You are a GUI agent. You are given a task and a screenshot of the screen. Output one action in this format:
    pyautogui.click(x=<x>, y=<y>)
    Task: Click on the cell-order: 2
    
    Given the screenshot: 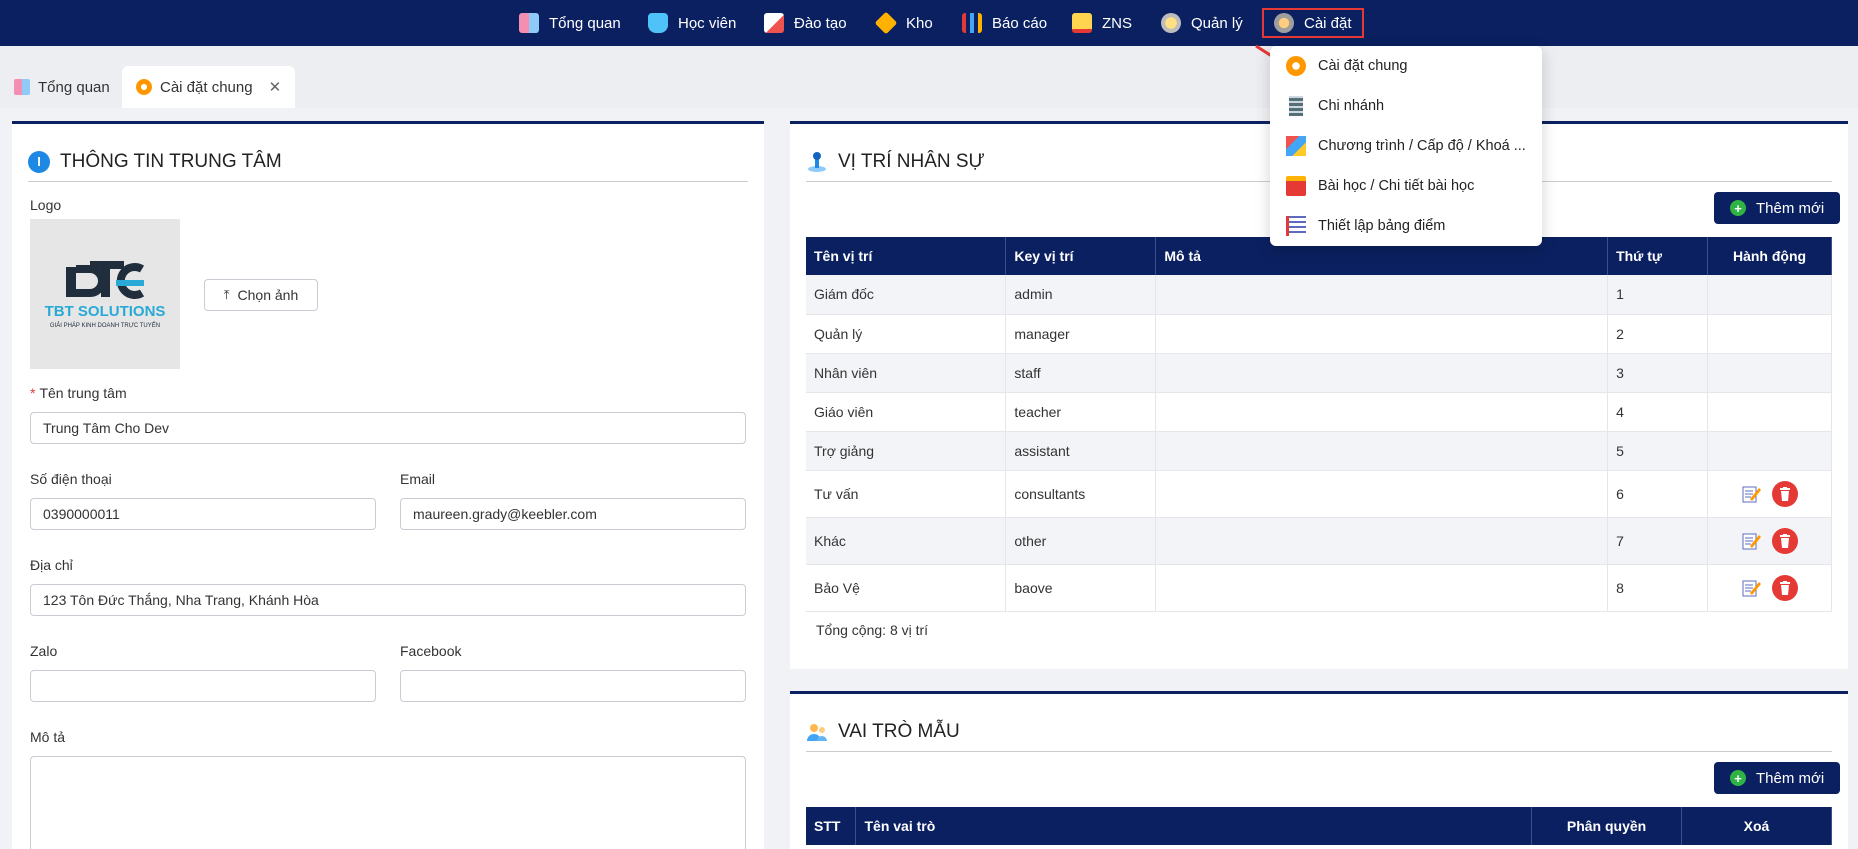 What is the action you would take?
    pyautogui.click(x=1658, y=334)
    